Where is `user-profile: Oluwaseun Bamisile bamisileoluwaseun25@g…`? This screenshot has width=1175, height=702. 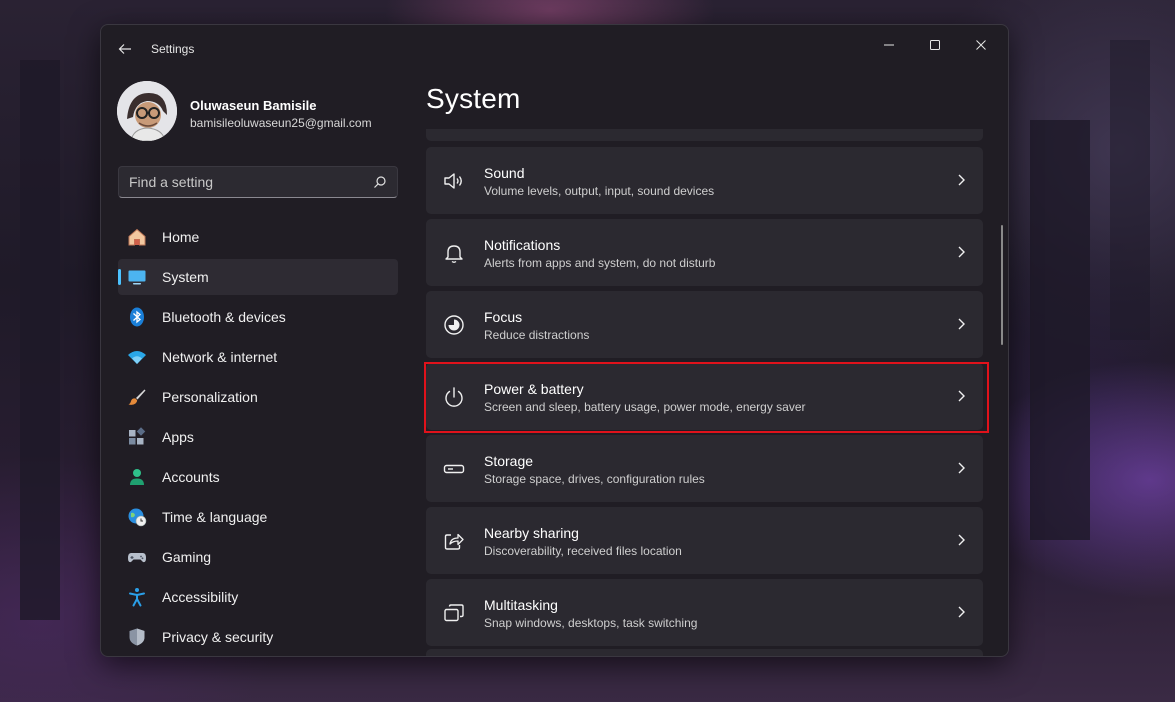 user-profile: Oluwaseun Bamisile bamisileoluwaseun25@g… is located at coordinates (262, 112).